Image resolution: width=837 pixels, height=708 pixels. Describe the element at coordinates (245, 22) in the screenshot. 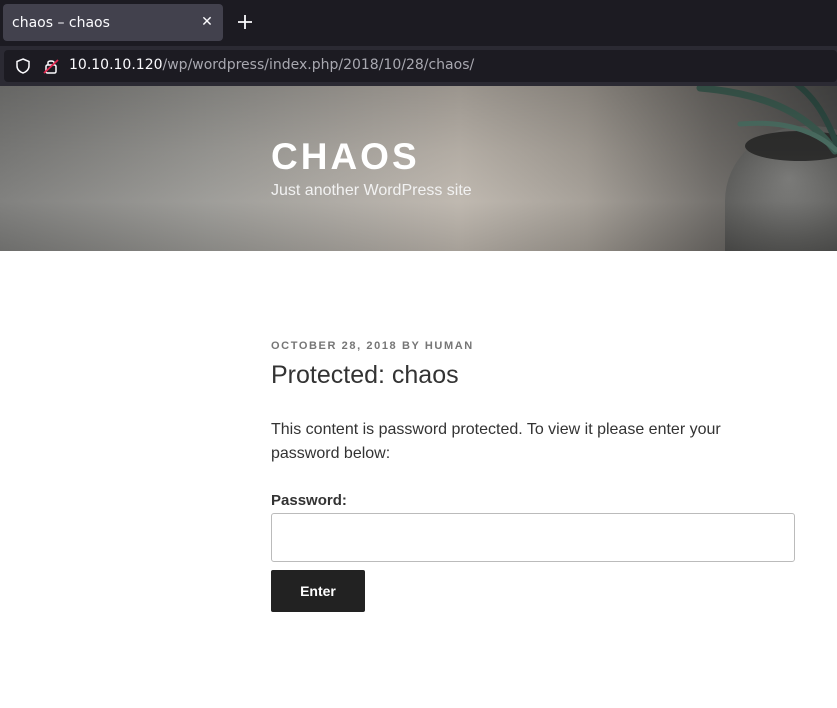

I see `plus-icon` at that location.